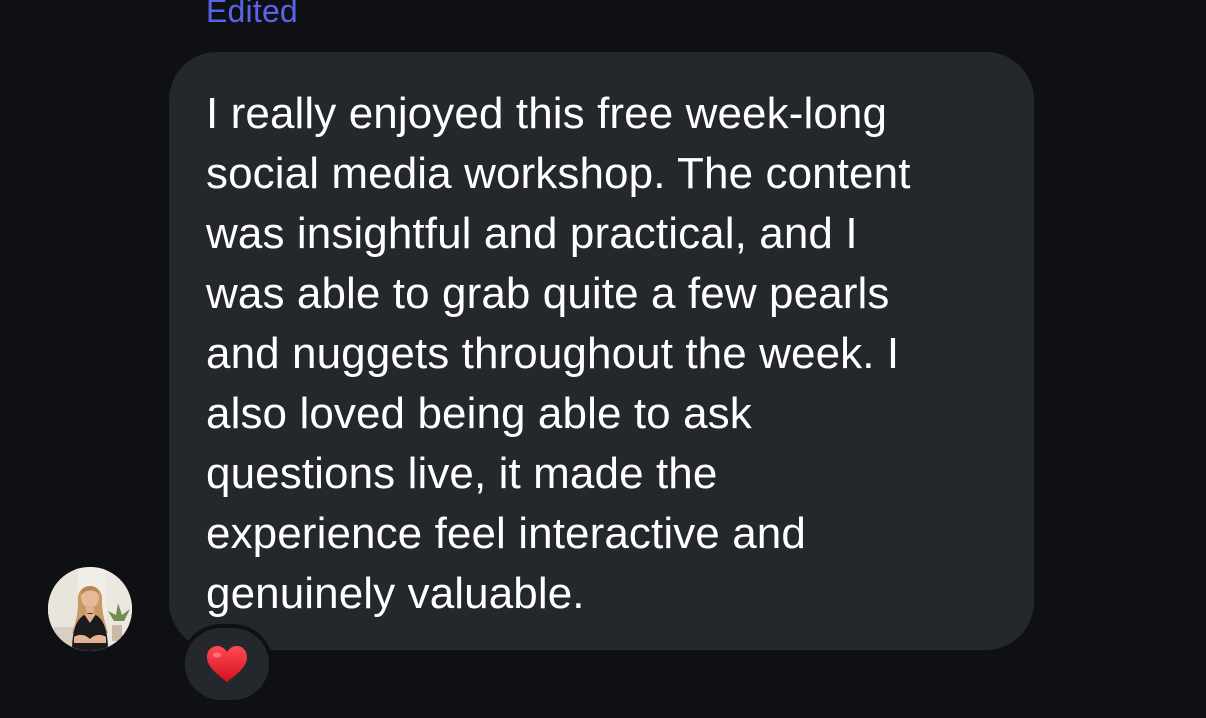 This screenshot has width=1206, height=718. Describe the element at coordinates (548, 293) in the screenshot. I see `message-line: was able to grab quite a few pearls` at that location.